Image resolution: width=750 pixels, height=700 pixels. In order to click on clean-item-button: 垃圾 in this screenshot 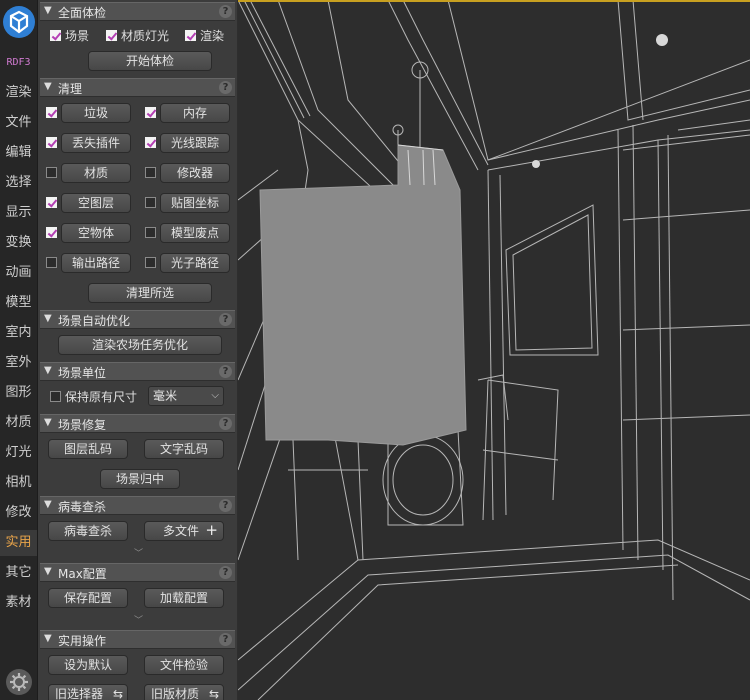, I will do `click(96, 113)`.